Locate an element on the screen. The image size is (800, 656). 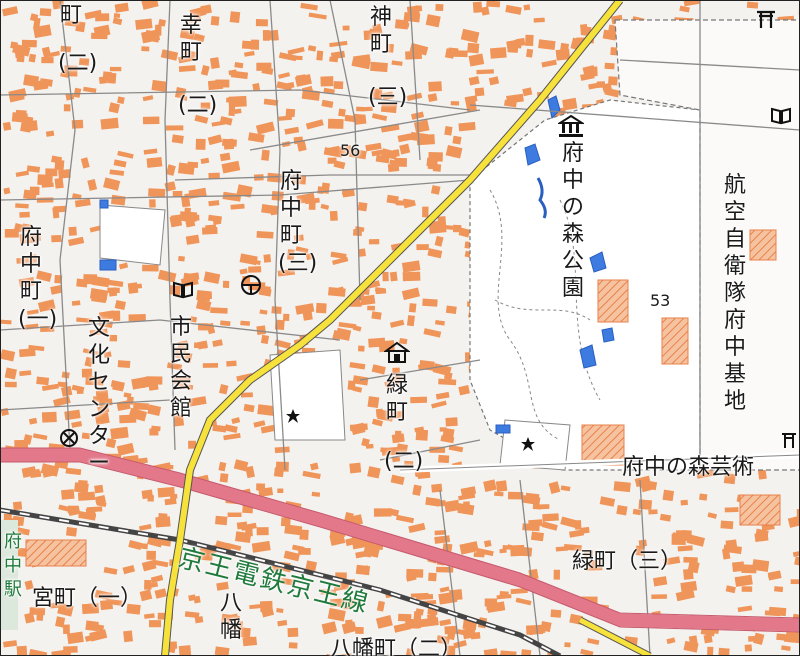
small-park is located at coordinates (132, 235).